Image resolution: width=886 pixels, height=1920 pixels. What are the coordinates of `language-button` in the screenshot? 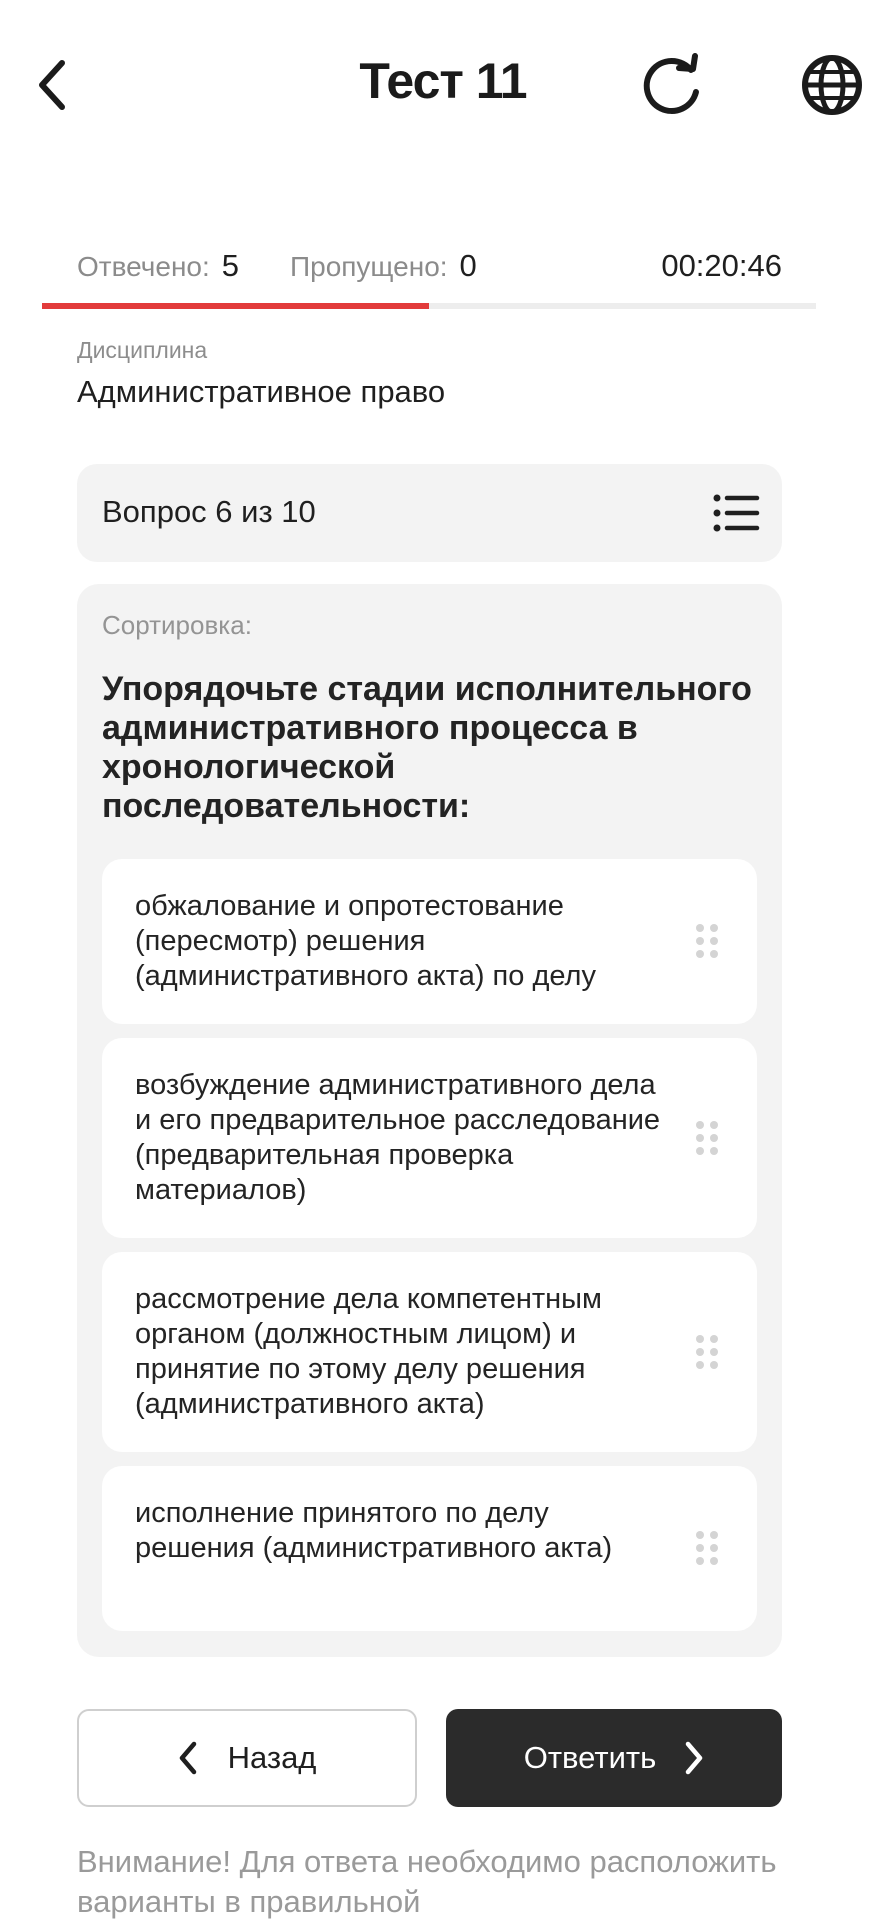 It's located at (832, 85).